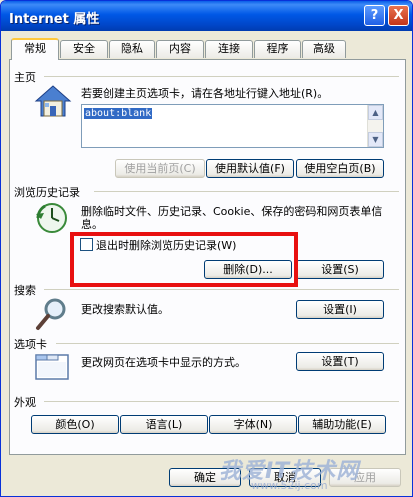  I want to click on appearance-section-title: 外观, so click(25, 402).